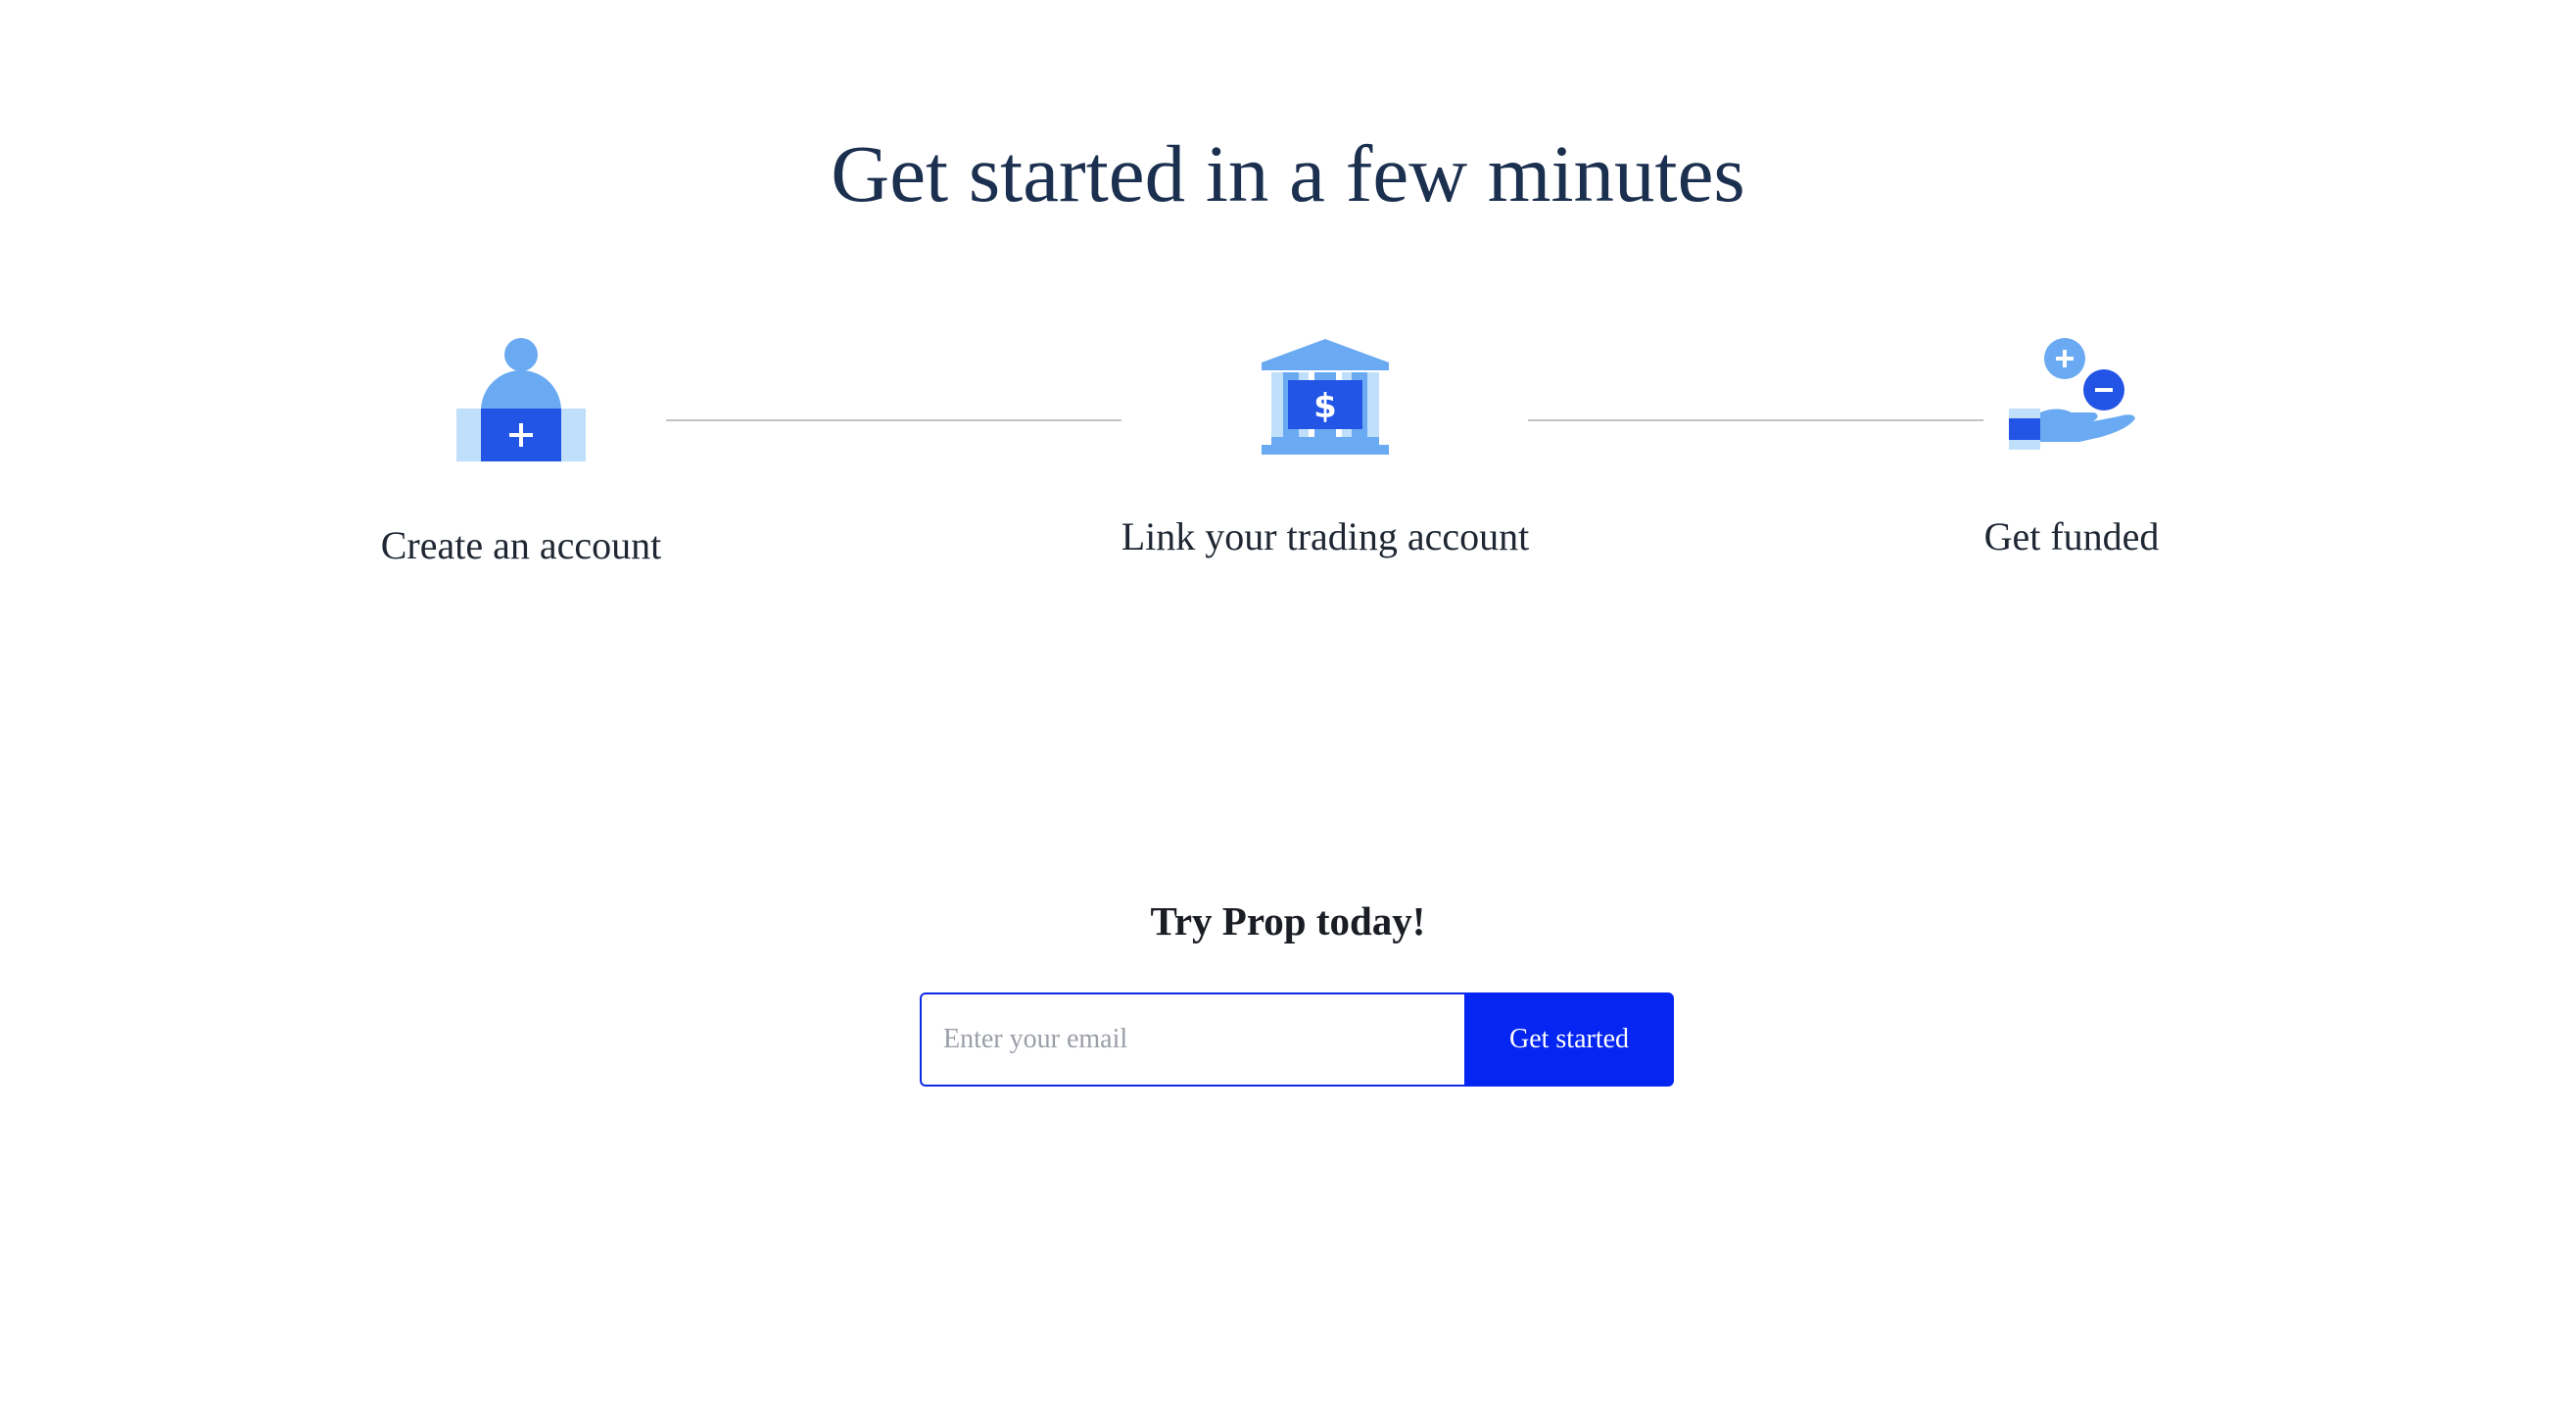 Image resolution: width=2576 pixels, height=1403 pixels. I want to click on step-label-link-trading-account: Link your trading account, so click(1325, 536).